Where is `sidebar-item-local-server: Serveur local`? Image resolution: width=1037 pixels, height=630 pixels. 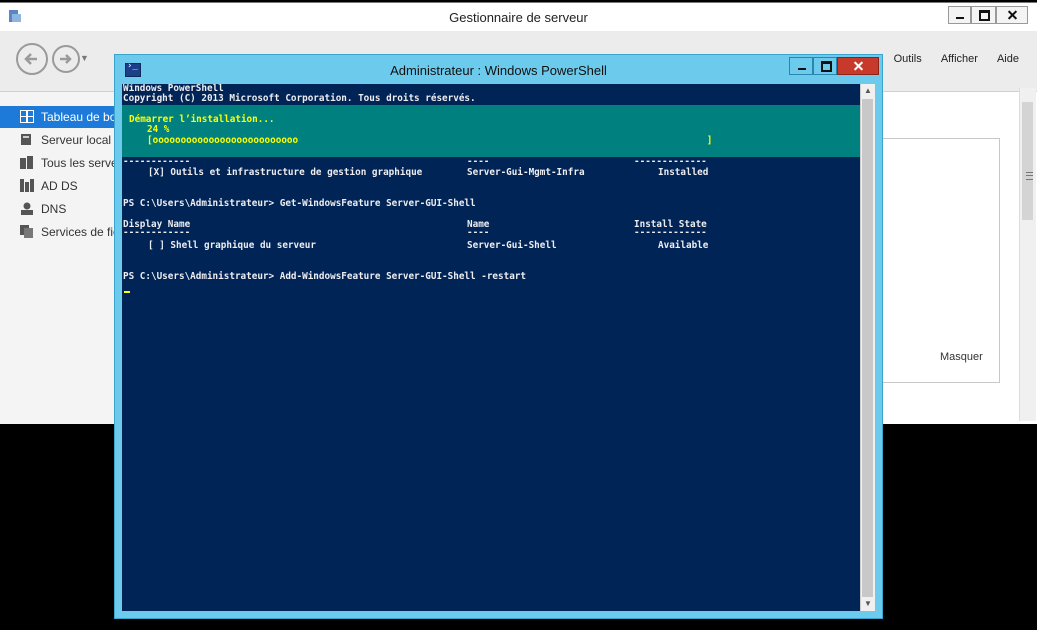
sidebar-item-local-server: Serveur local is located at coordinates (57, 140).